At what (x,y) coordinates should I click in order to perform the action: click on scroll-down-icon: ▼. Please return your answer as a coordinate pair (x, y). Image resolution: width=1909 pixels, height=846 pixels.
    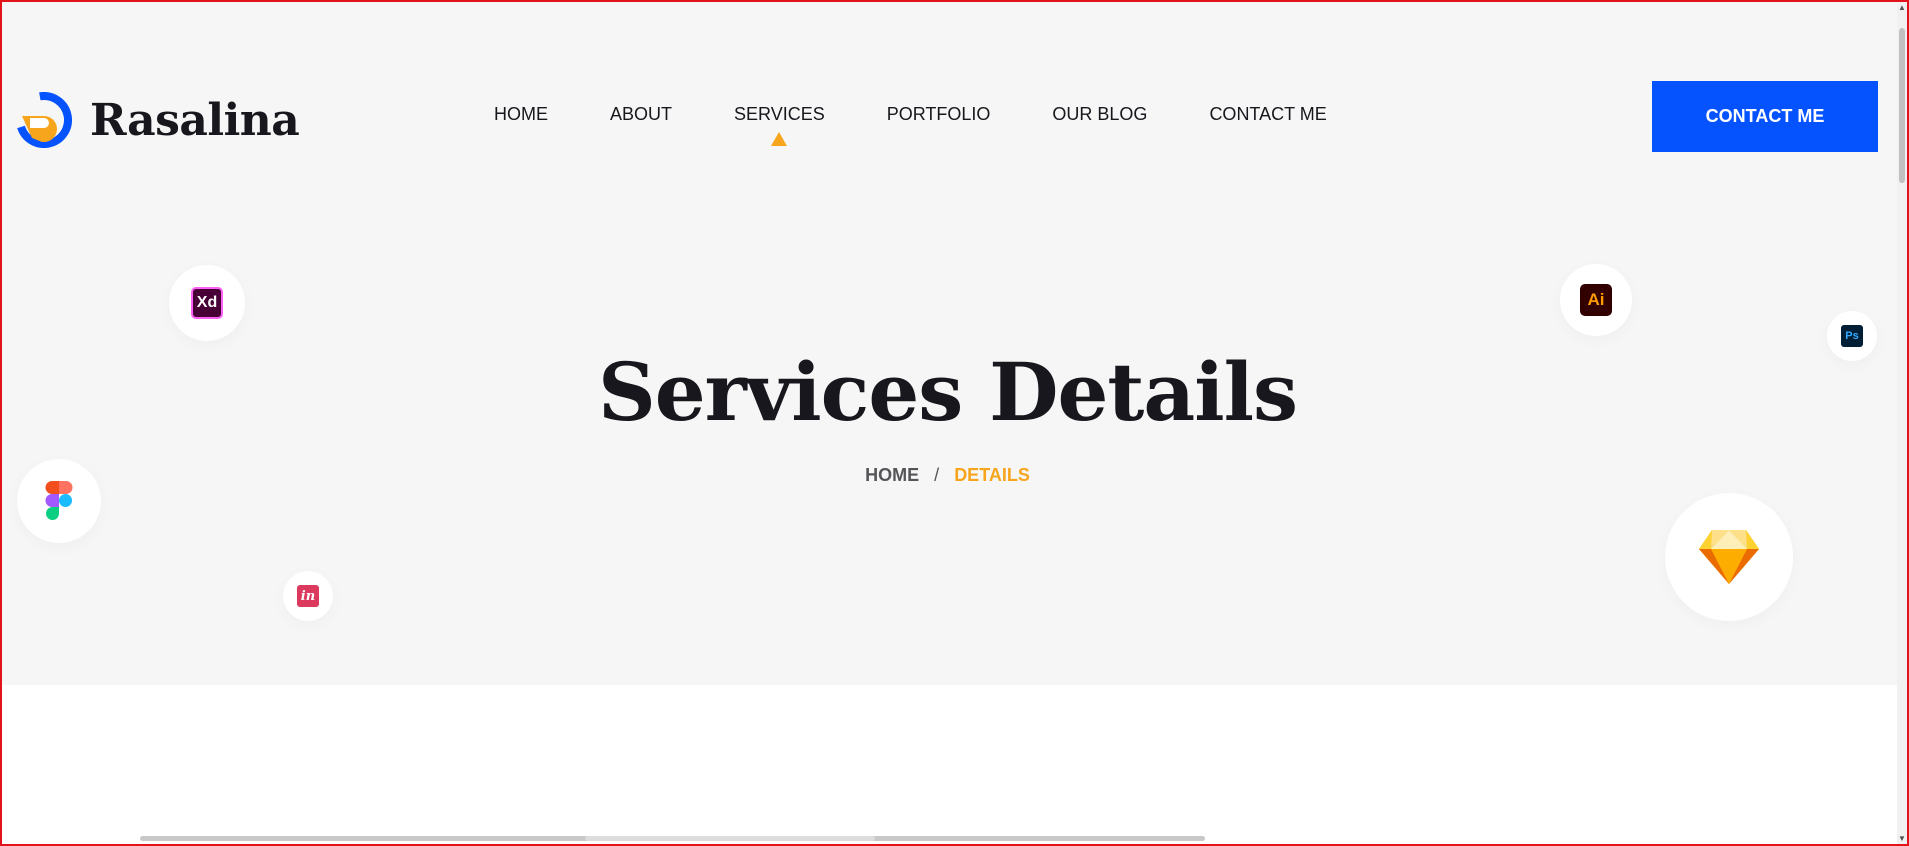
    Looking at the image, I should click on (1902, 838).